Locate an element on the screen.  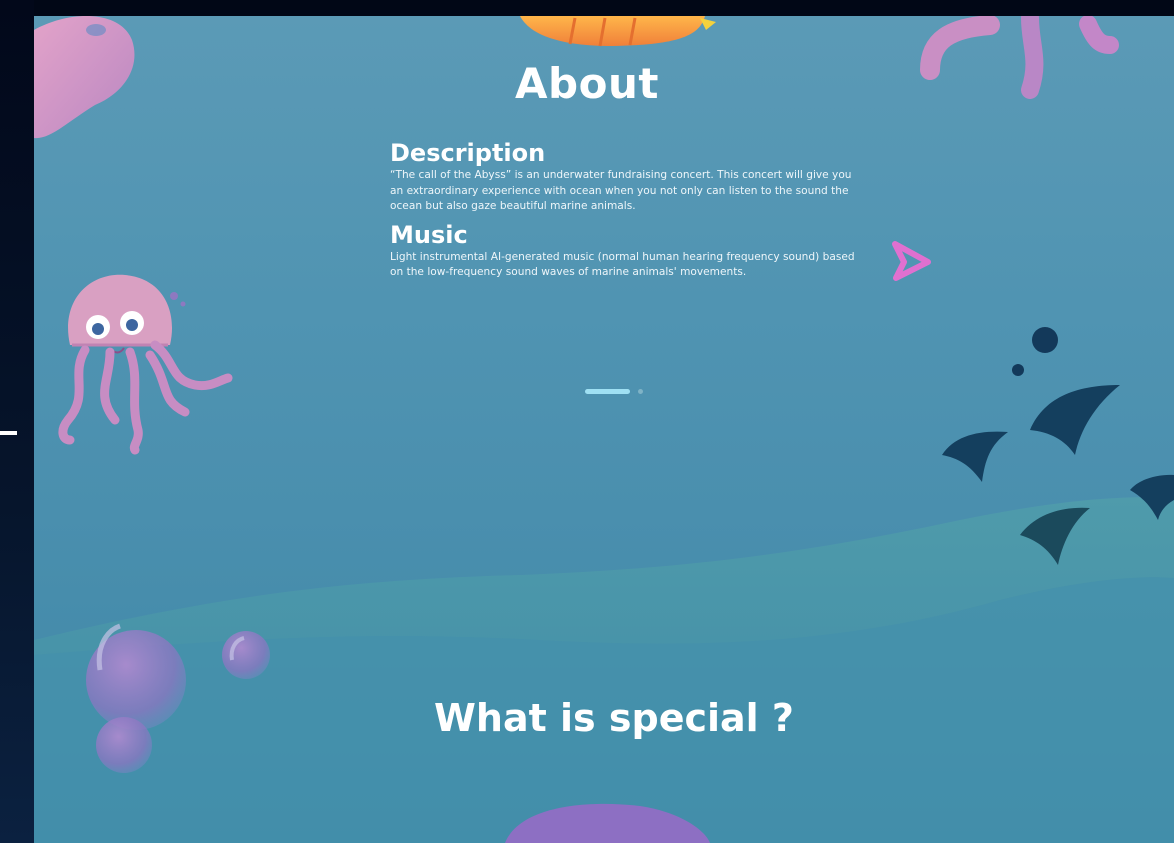
carousel-dot-active is located at coordinates (607, 391).